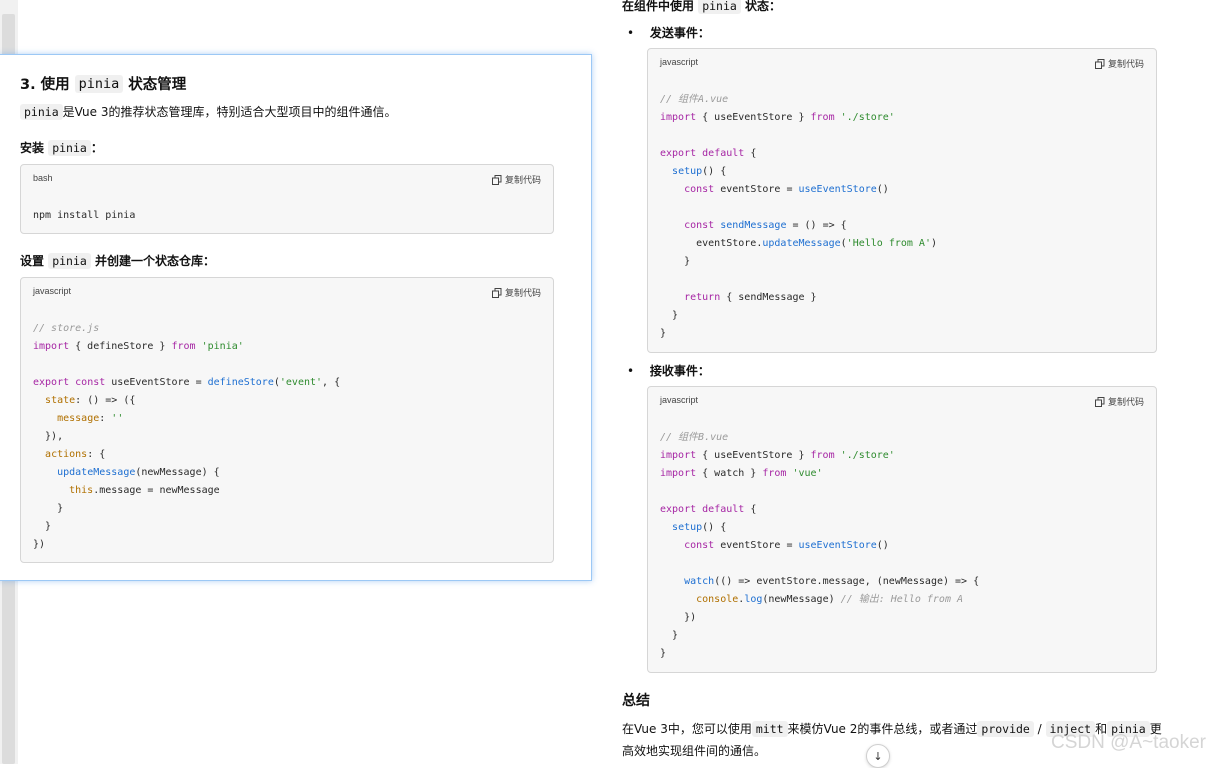  What do you see at coordinates (156, 382) in the screenshot?
I see `code-token: useEventStore =` at bounding box center [156, 382].